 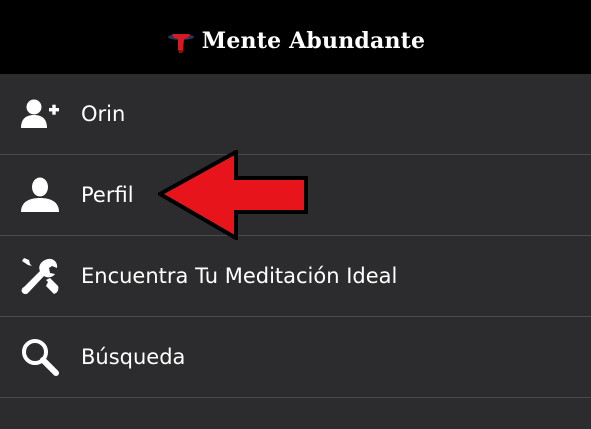 I want to click on app-title: Mente Abundante, so click(x=313, y=41).